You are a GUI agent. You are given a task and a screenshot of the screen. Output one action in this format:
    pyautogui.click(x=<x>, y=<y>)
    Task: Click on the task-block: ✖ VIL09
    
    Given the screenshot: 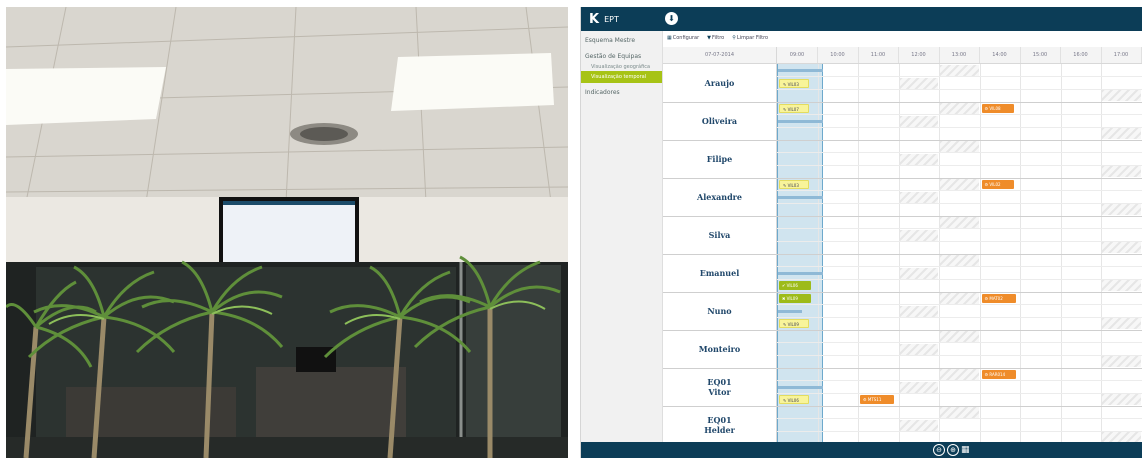 What is the action you would take?
    pyautogui.click(x=795, y=298)
    